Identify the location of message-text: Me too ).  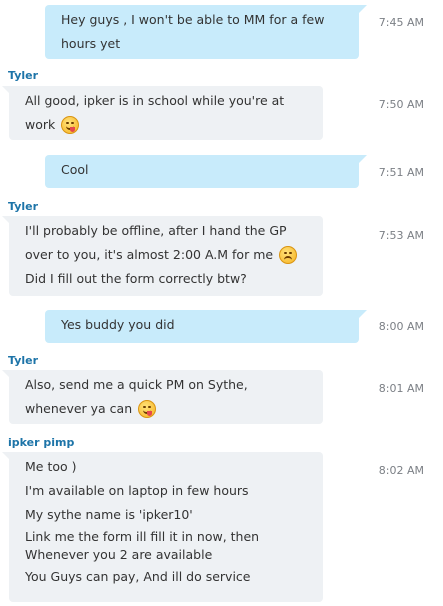
(51, 466).